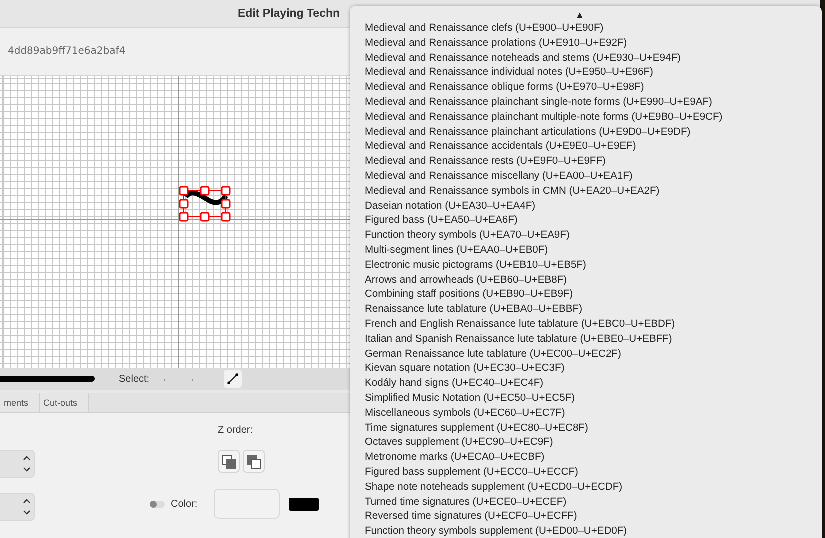  I want to click on menu-item: Combining staff positions (U+EB90–U+EB9F), so click(593, 296).